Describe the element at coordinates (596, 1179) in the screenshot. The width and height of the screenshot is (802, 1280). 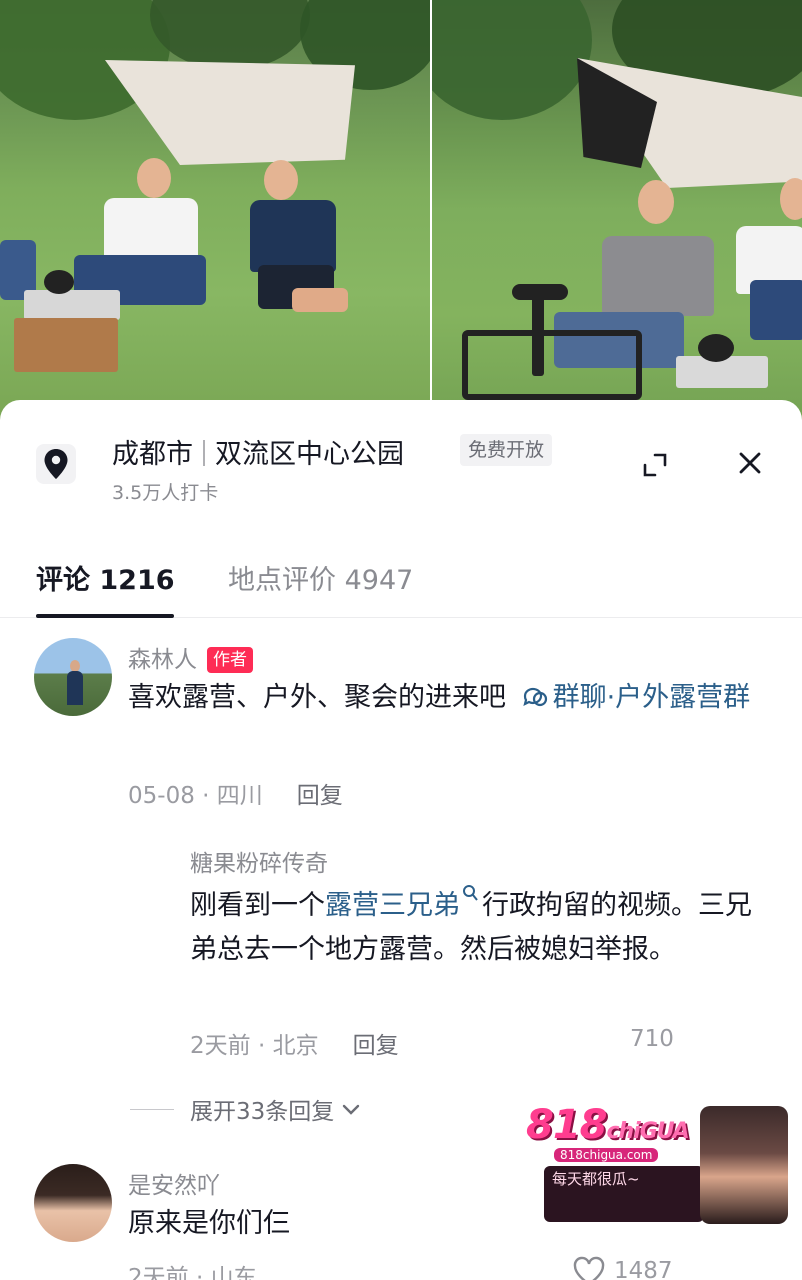
I see `ad-slogan: 每天都很瓜~` at that location.